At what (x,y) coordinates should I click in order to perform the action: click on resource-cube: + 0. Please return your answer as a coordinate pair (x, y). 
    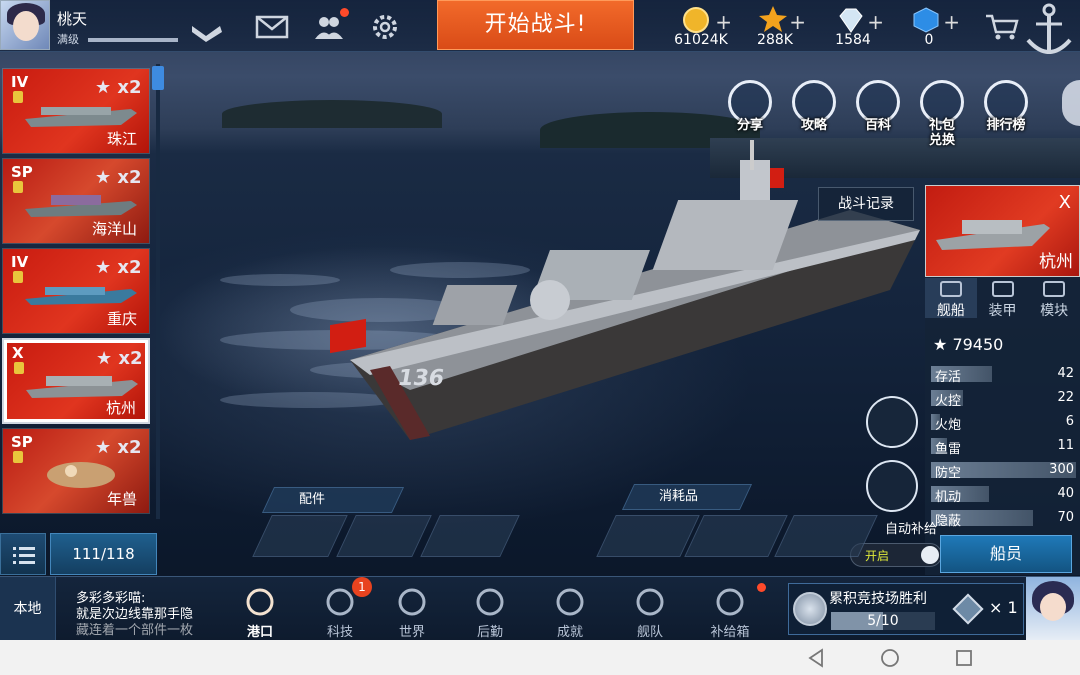
    Looking at the image, I should click on (929, 27).